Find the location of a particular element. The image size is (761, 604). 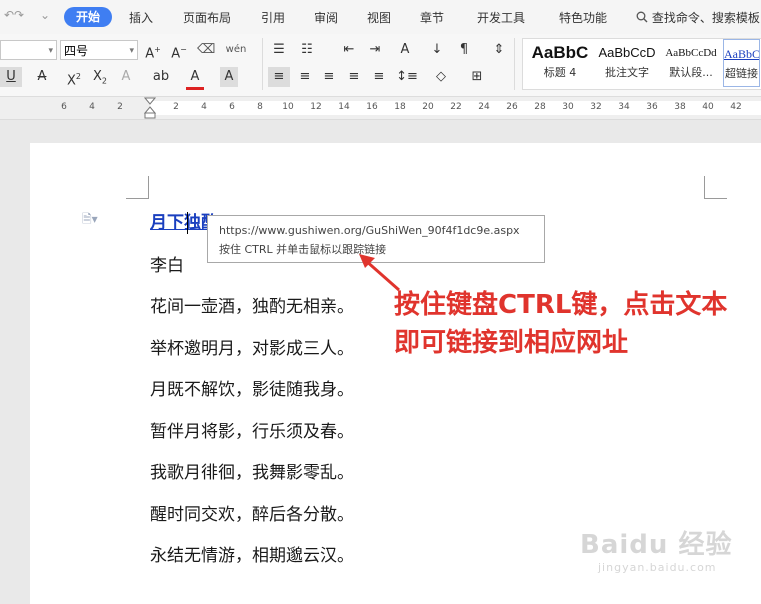

char-shading-button: A is located at coordinates (229, 77).